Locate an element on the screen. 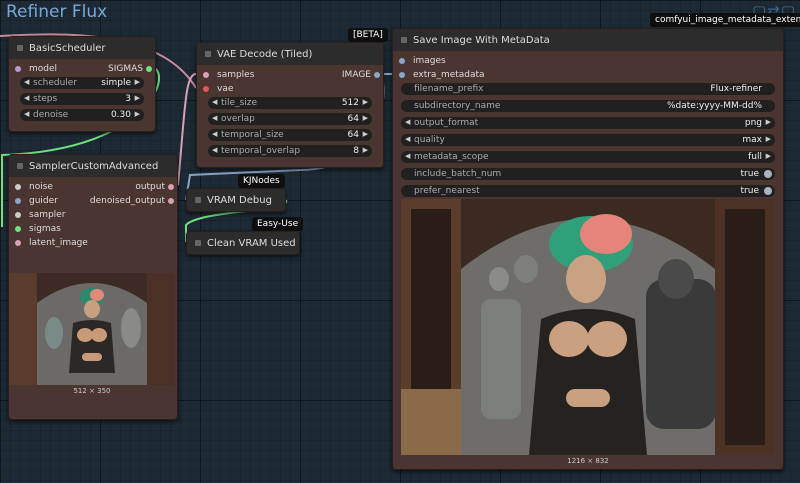  samples-input-label: samples is located at coordinates (236, 75).